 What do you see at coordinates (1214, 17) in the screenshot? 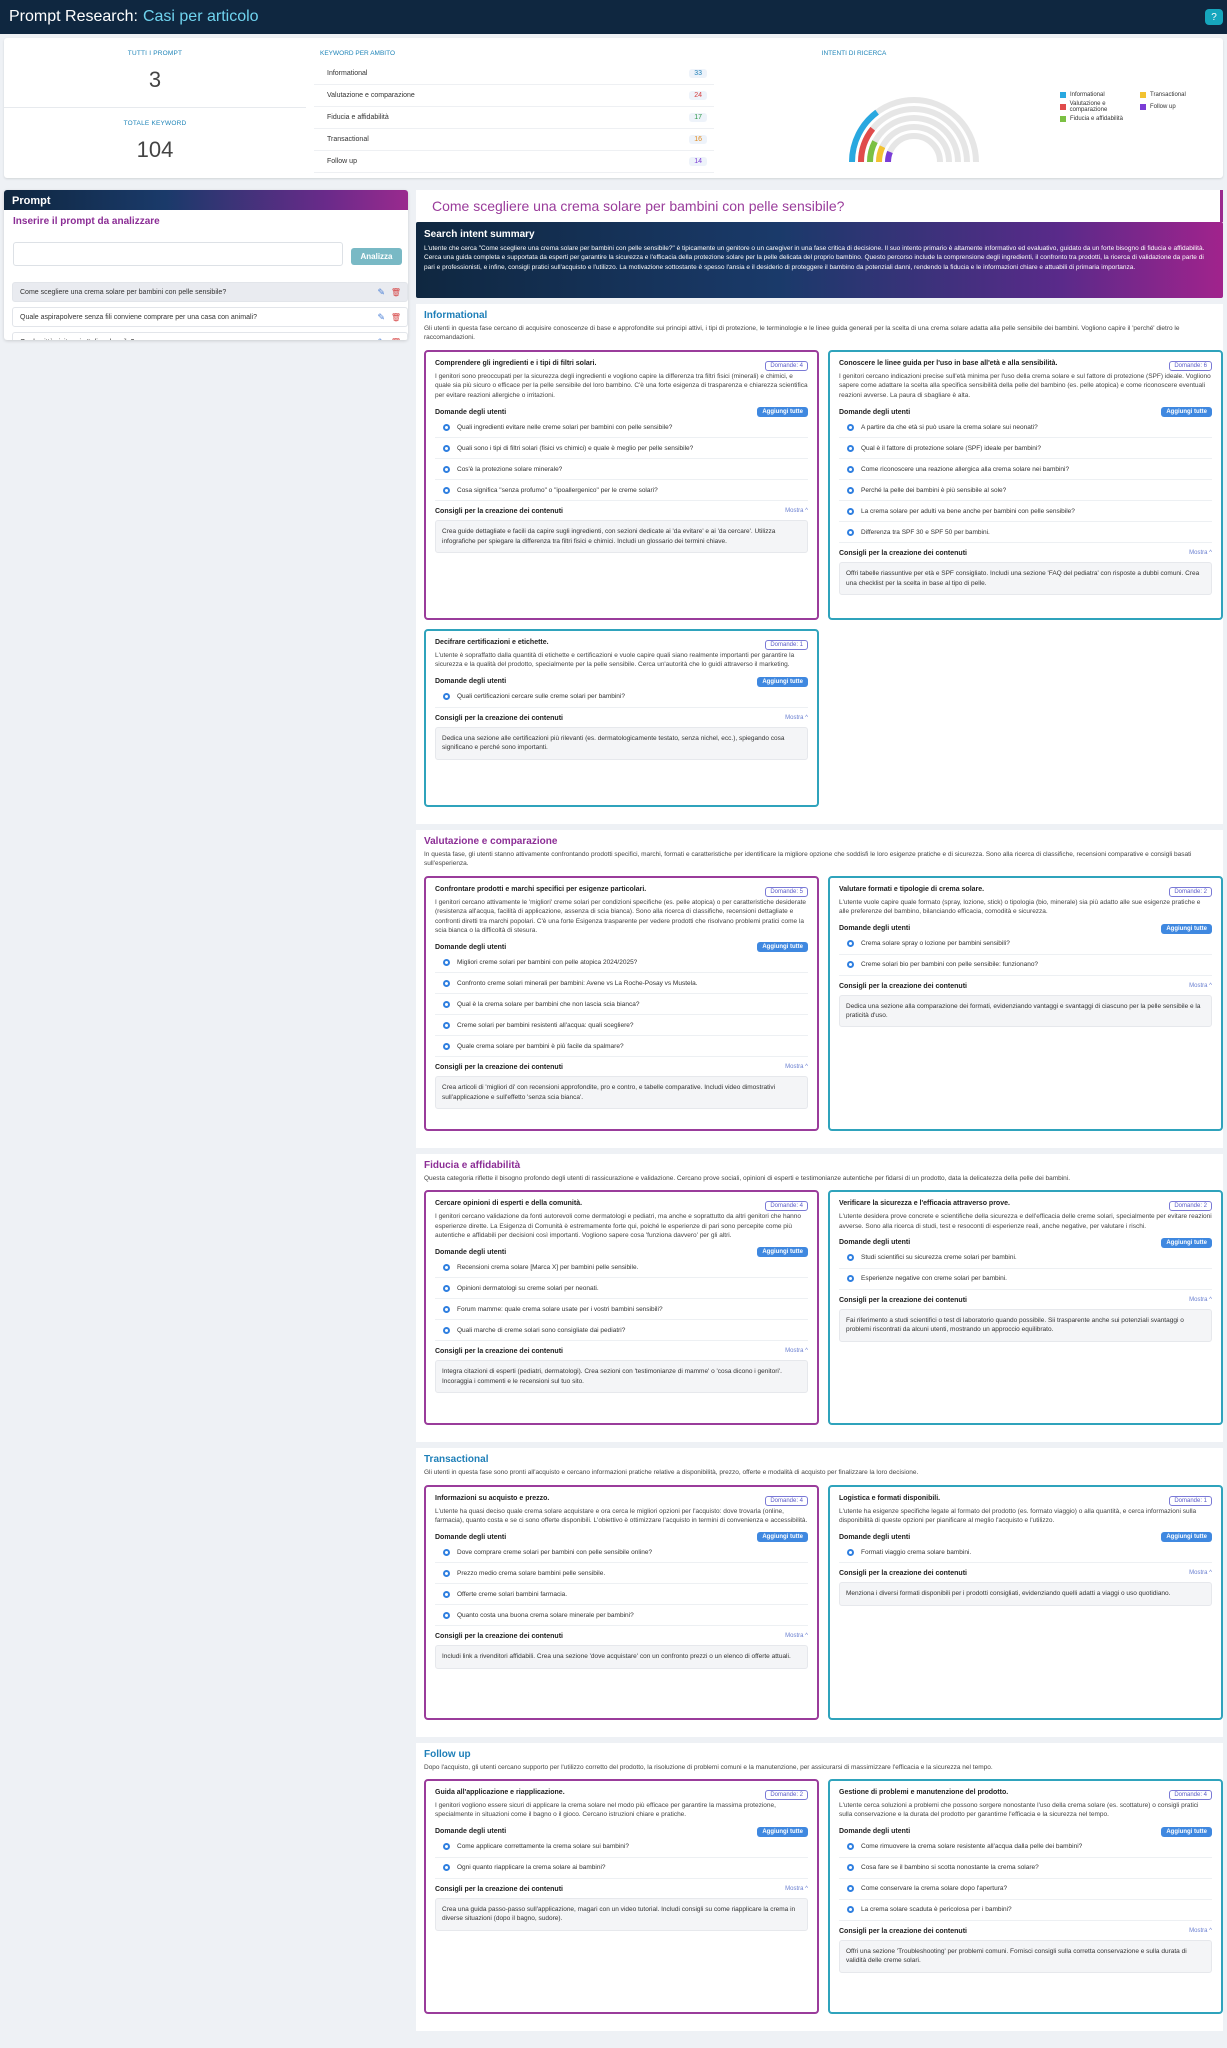
I see `help-button: ?` at bounding box center [1214, 17].